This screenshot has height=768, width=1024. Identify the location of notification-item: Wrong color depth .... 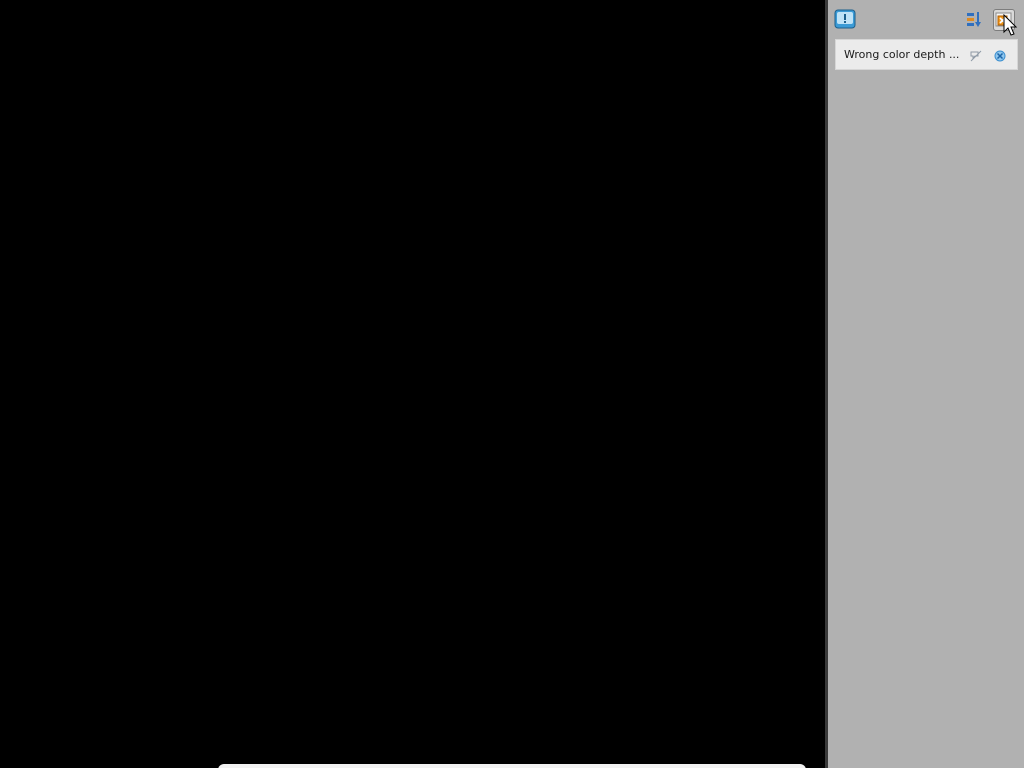
(926, 54).